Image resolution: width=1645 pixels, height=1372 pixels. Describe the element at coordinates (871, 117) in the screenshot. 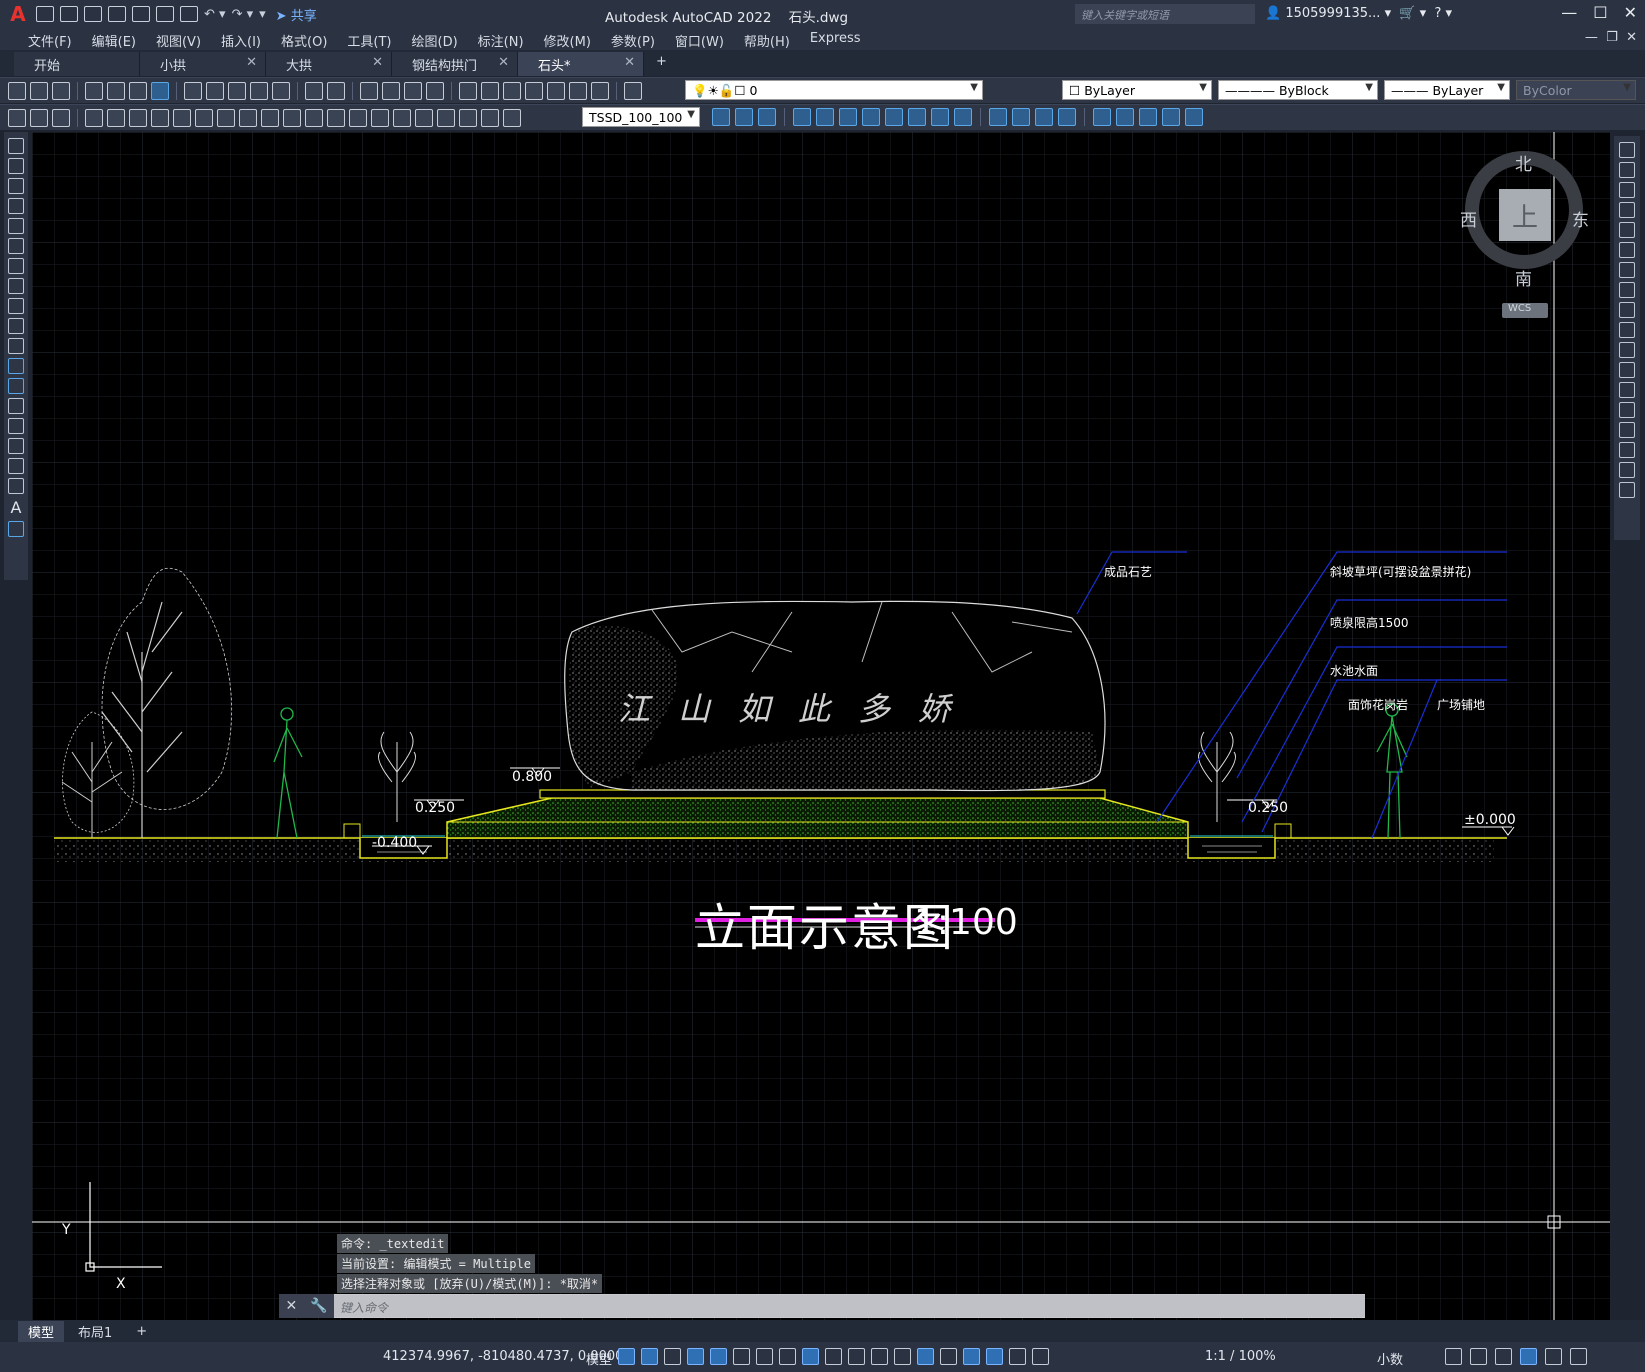

I see `delete-faces-icon` at that location.